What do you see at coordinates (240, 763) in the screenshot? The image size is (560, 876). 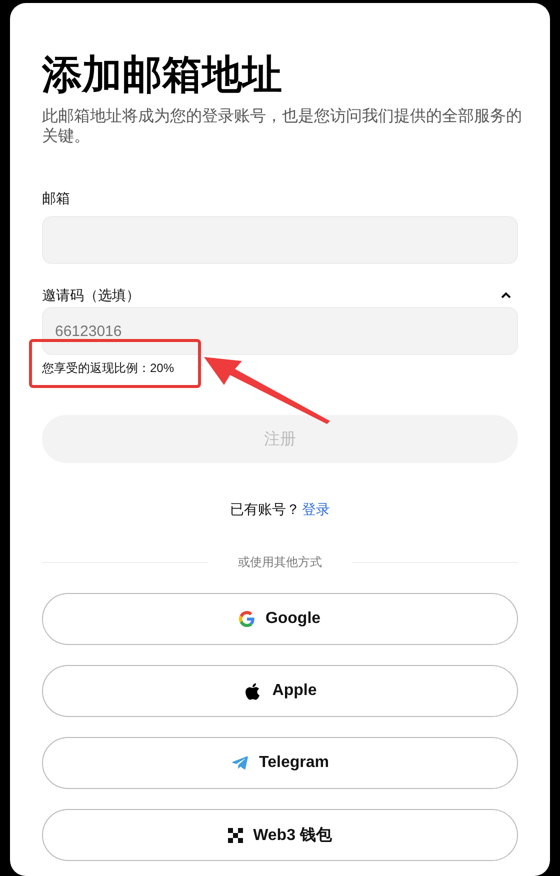 I see `paper-plane-icon` at bounding box center [240, 763].